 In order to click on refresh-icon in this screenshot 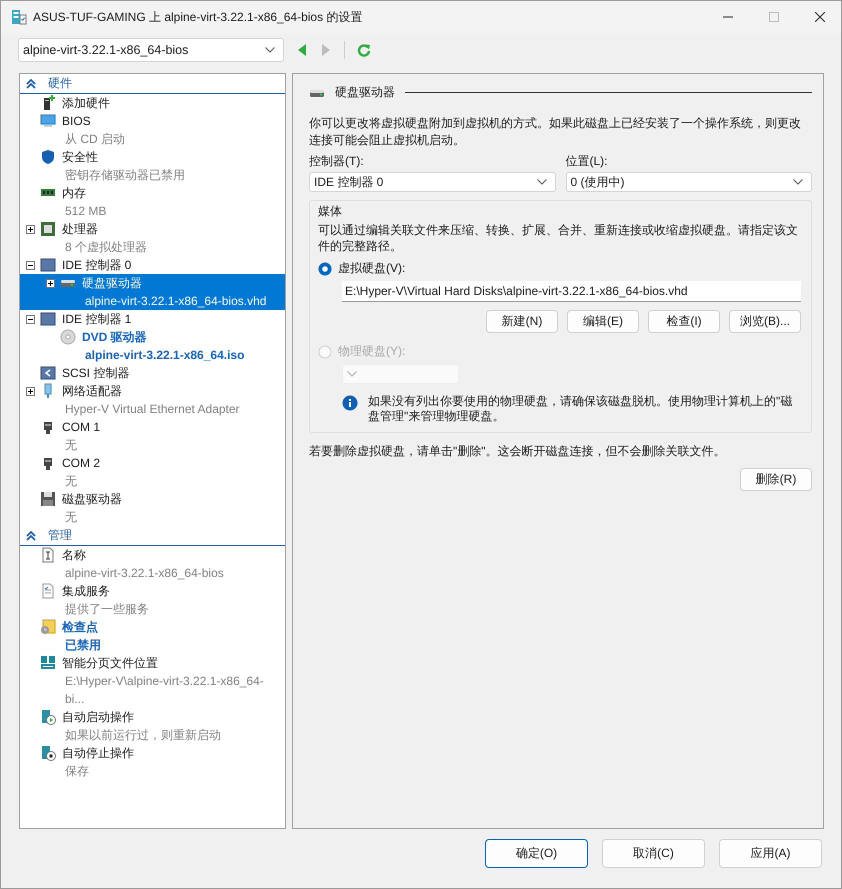, I will do `click(364, 49)`.